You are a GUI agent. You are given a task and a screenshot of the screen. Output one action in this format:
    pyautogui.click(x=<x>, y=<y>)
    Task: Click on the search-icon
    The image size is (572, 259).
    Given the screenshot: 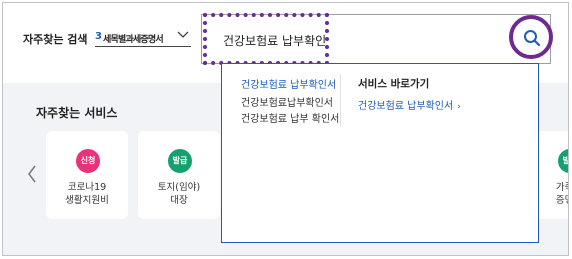 What is the action you would take?
    pyautogui.click(x=532, y=38)
    